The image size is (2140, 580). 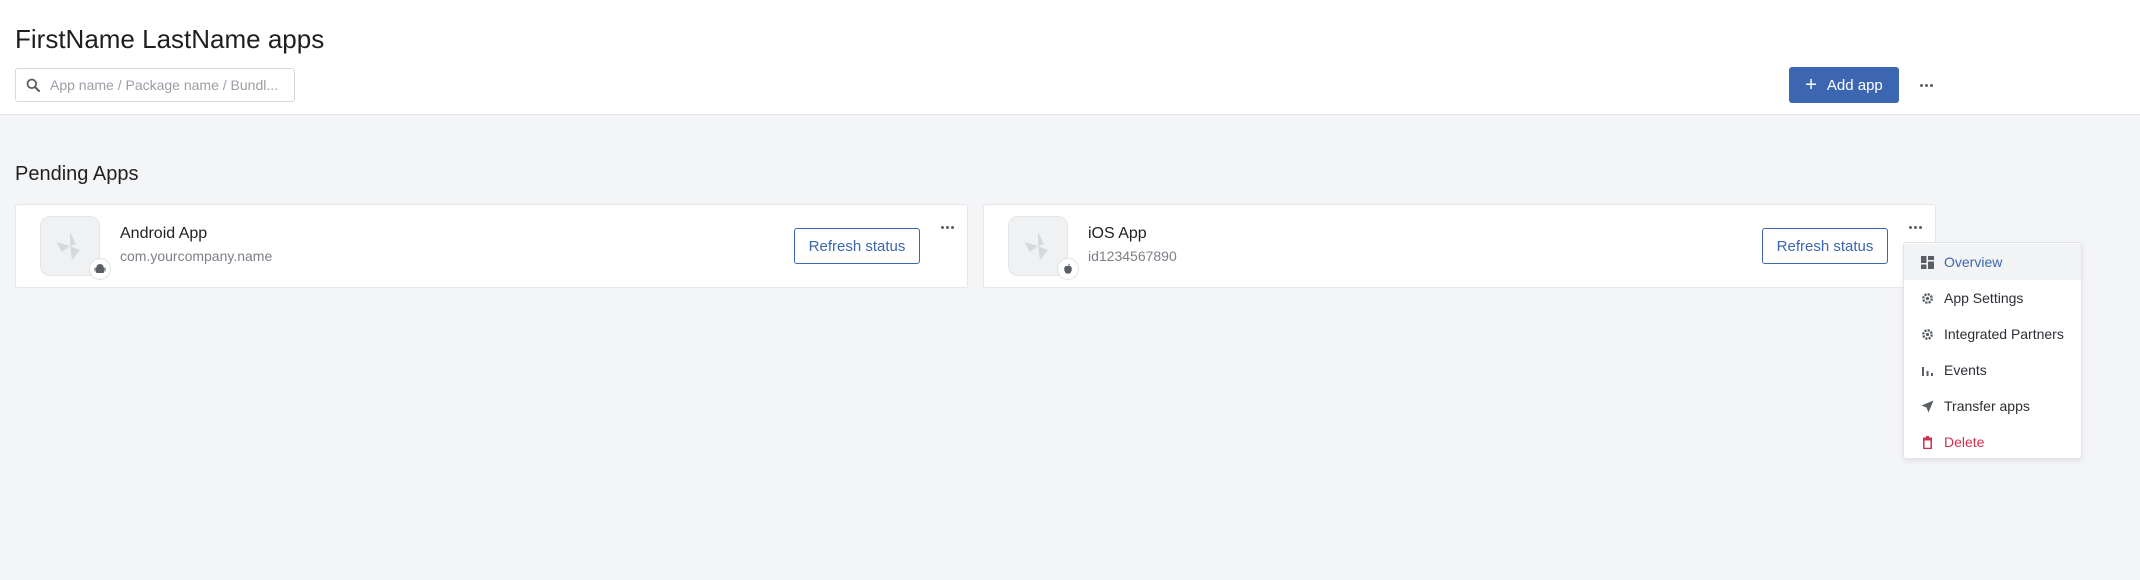 What do you see at coordinates (168, 85) in the screenshot?
I see `search-input` at bounding box center [168, 85].